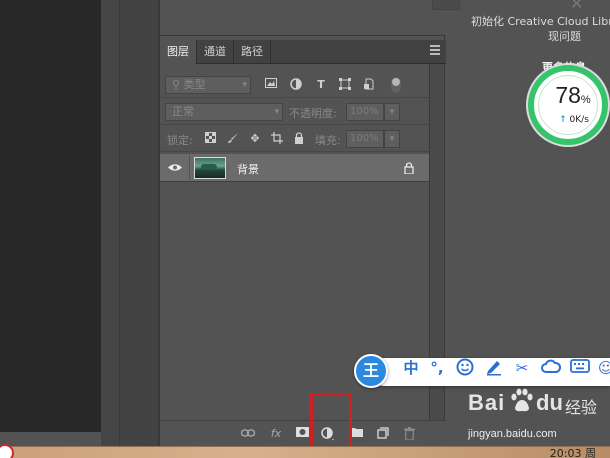 This screenshot has height=458, width=610. What do you see at coordinates (572, 452) in the screenshot?
I see `clock: 20:03 周` at bounding box center [572, 452].